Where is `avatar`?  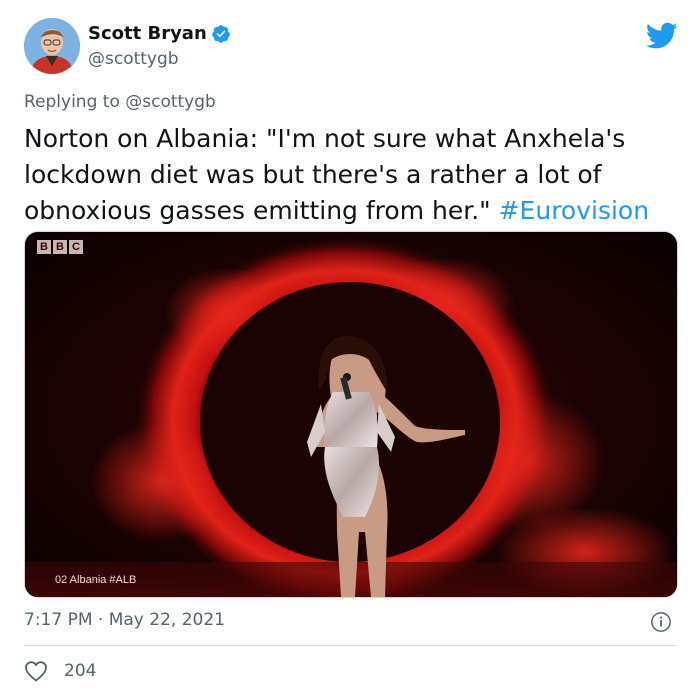 avatar is located at coordinates (52, 46).